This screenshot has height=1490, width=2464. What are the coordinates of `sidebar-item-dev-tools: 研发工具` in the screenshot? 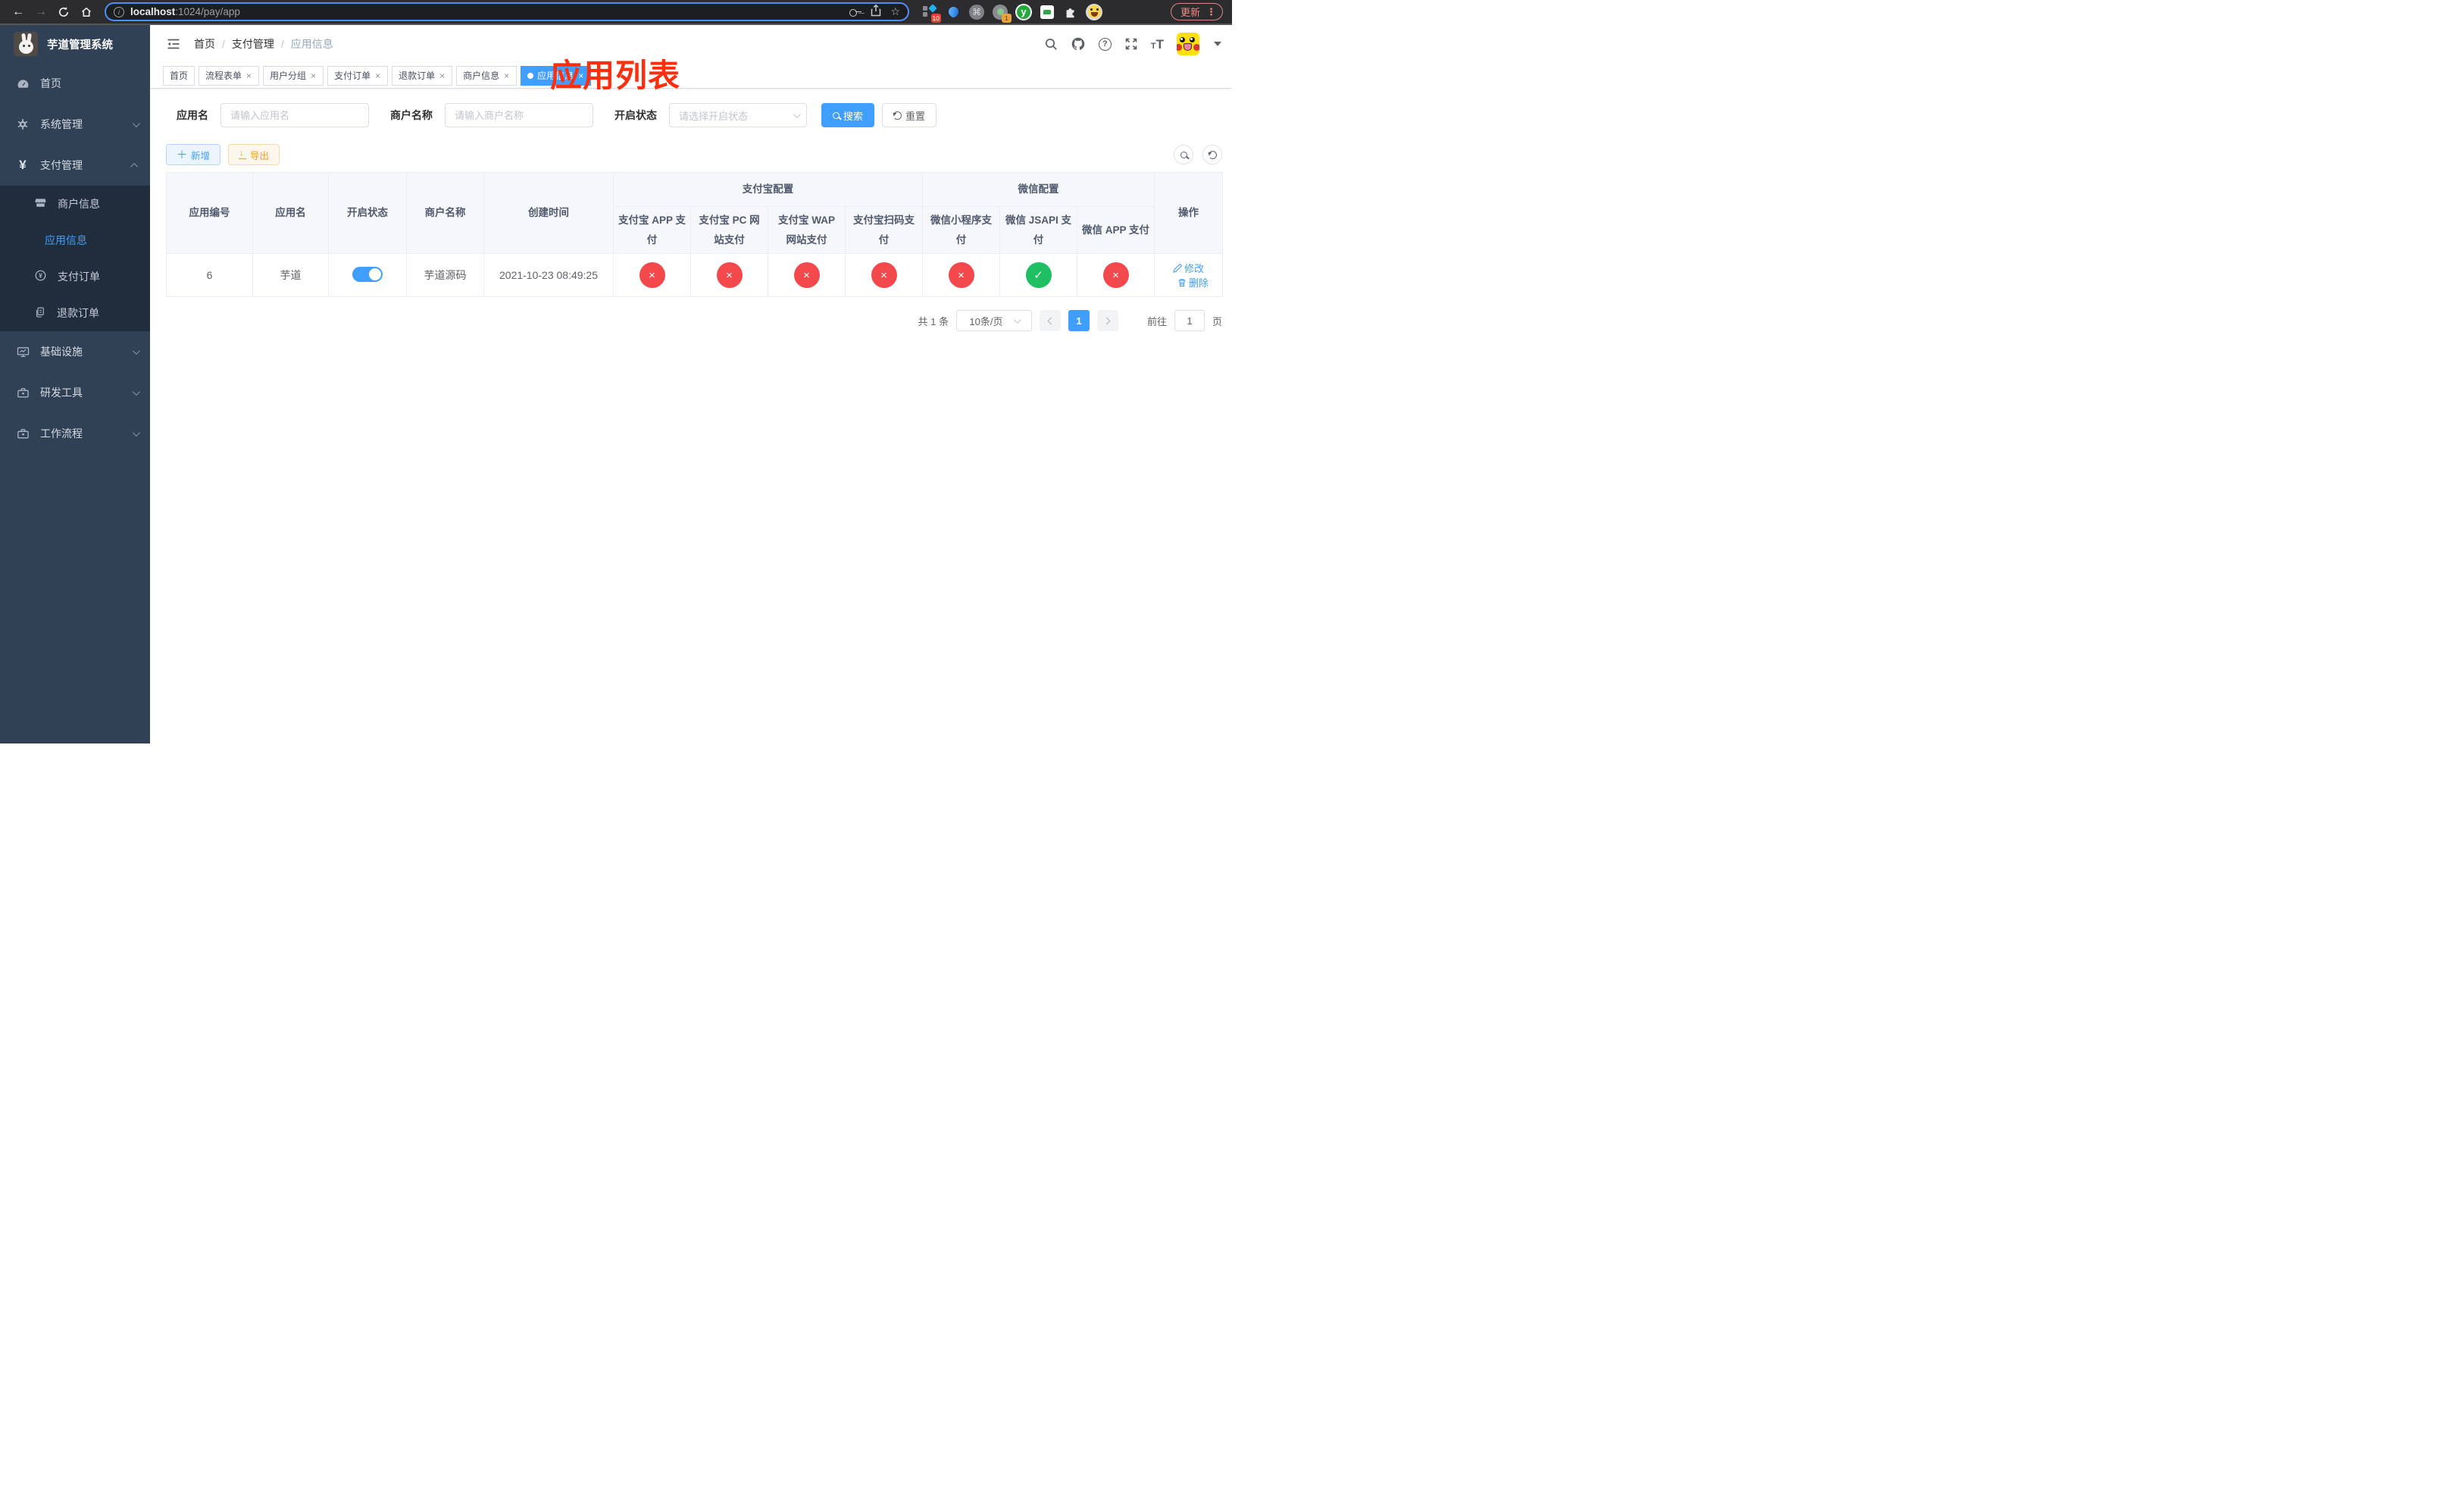 It's located at (75, 393).